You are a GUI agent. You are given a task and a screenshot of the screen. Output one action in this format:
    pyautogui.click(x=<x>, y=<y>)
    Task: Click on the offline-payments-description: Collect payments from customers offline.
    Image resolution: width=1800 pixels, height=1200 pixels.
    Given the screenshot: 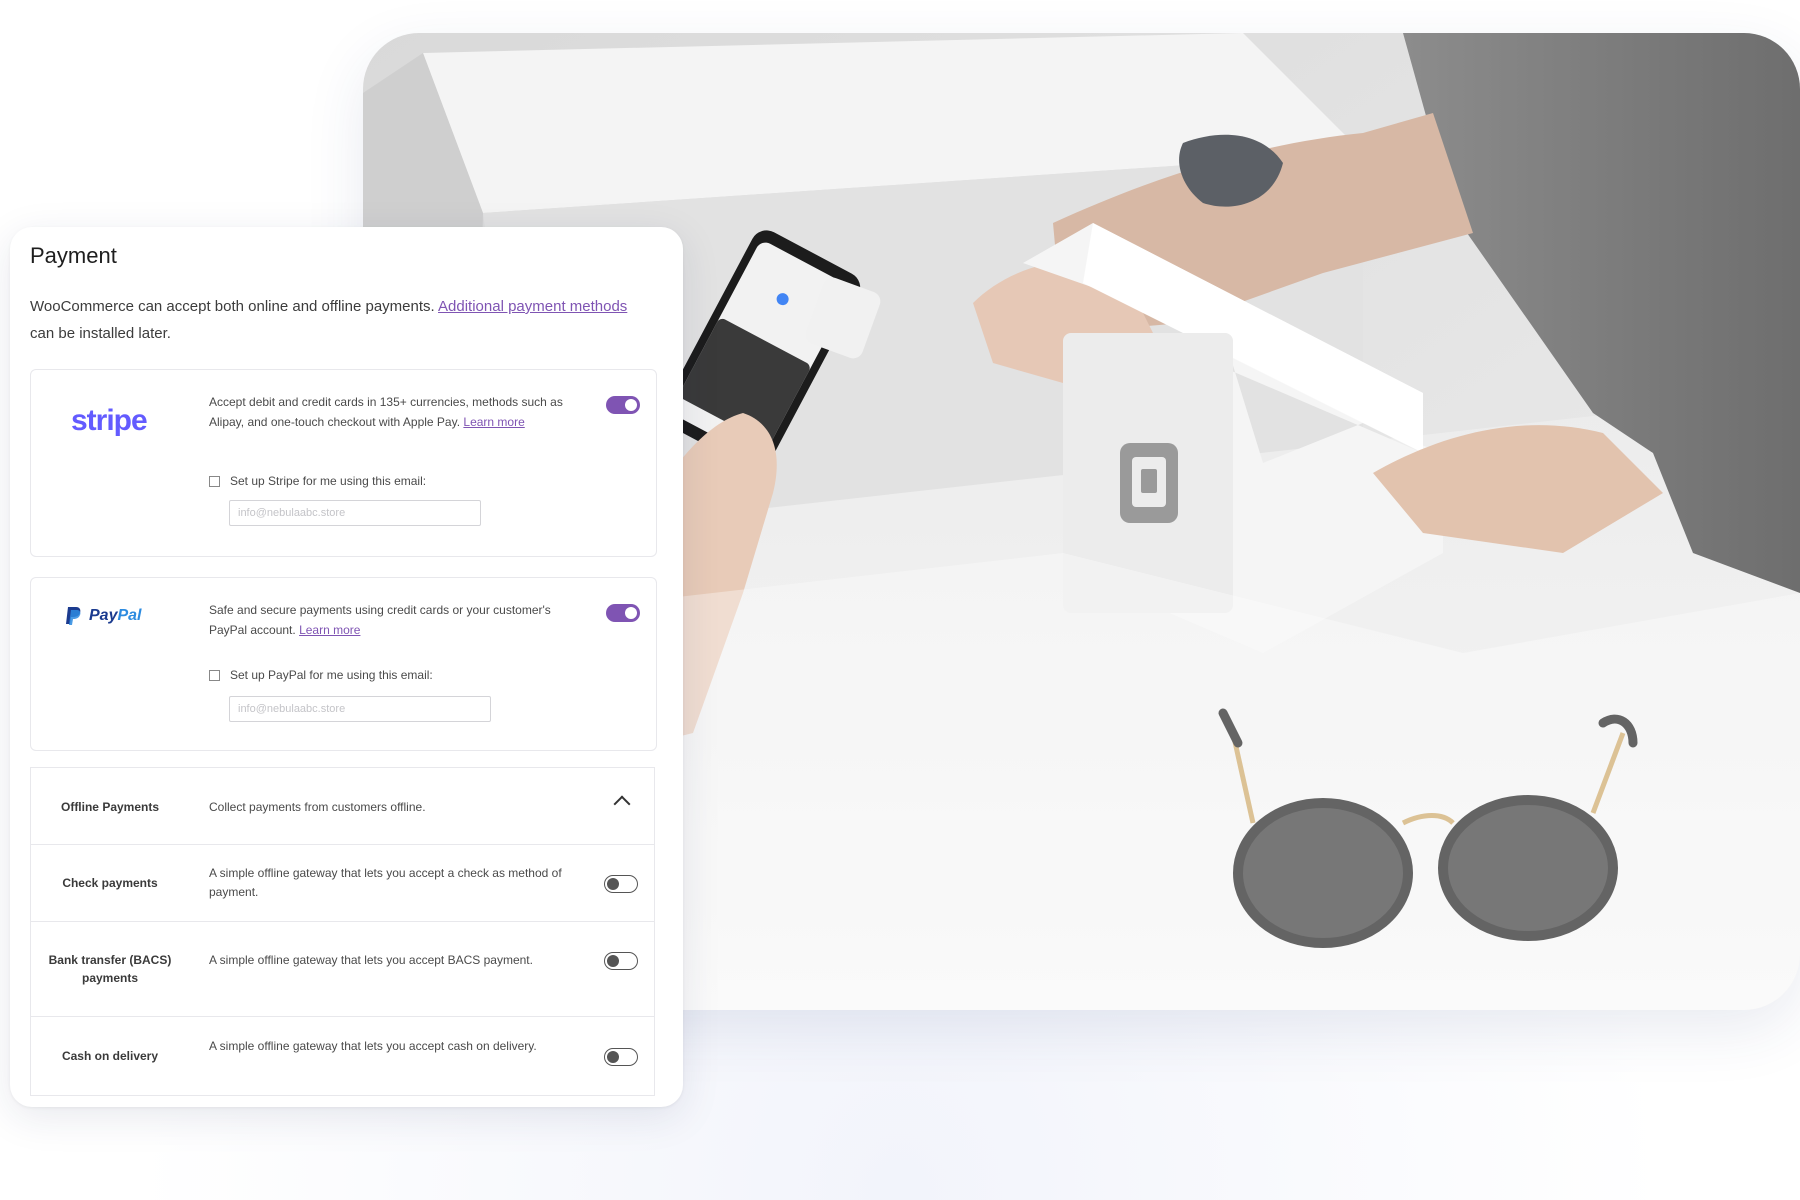 What is the action you would take?
    pyautogui.click(x=317, y=807)
    